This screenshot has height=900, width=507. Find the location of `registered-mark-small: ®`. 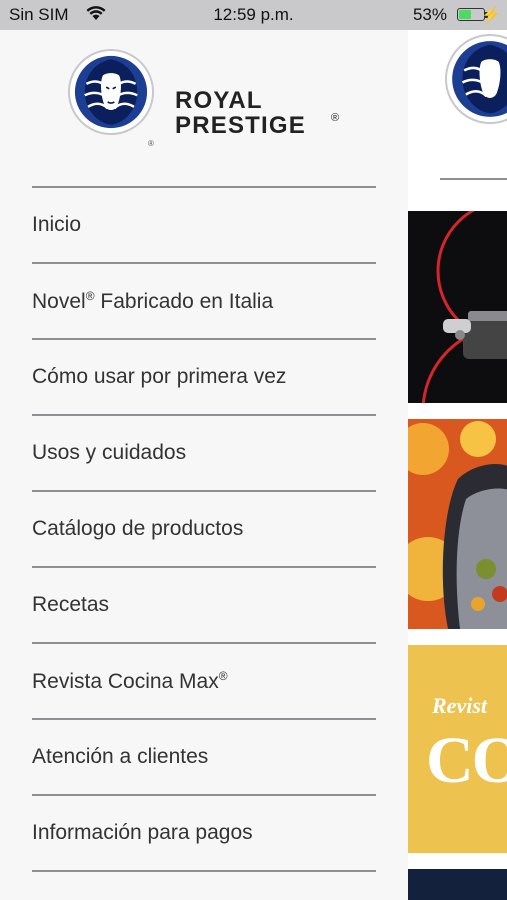

registered-mark-small: ® is located at coordinates (151, 143).